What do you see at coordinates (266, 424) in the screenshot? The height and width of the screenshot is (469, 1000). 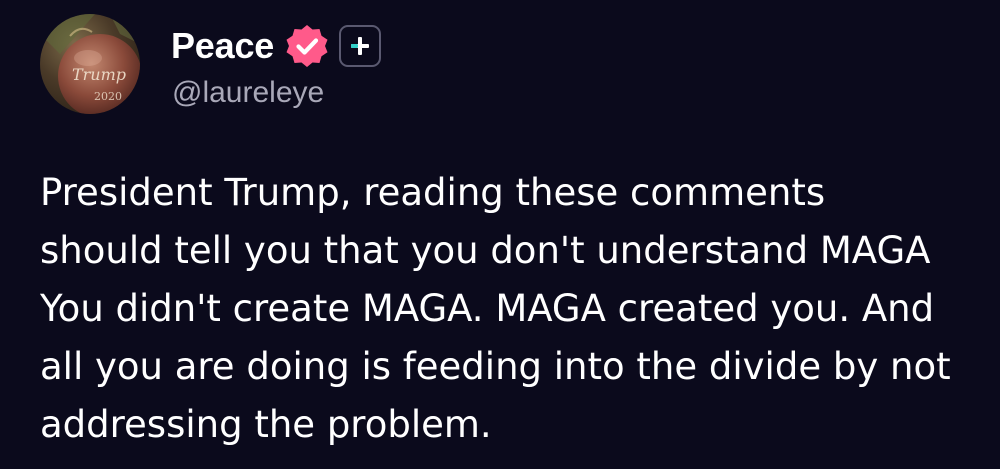 I see `post-text-line: addressing the problem.` at bounding box center [266, 424].